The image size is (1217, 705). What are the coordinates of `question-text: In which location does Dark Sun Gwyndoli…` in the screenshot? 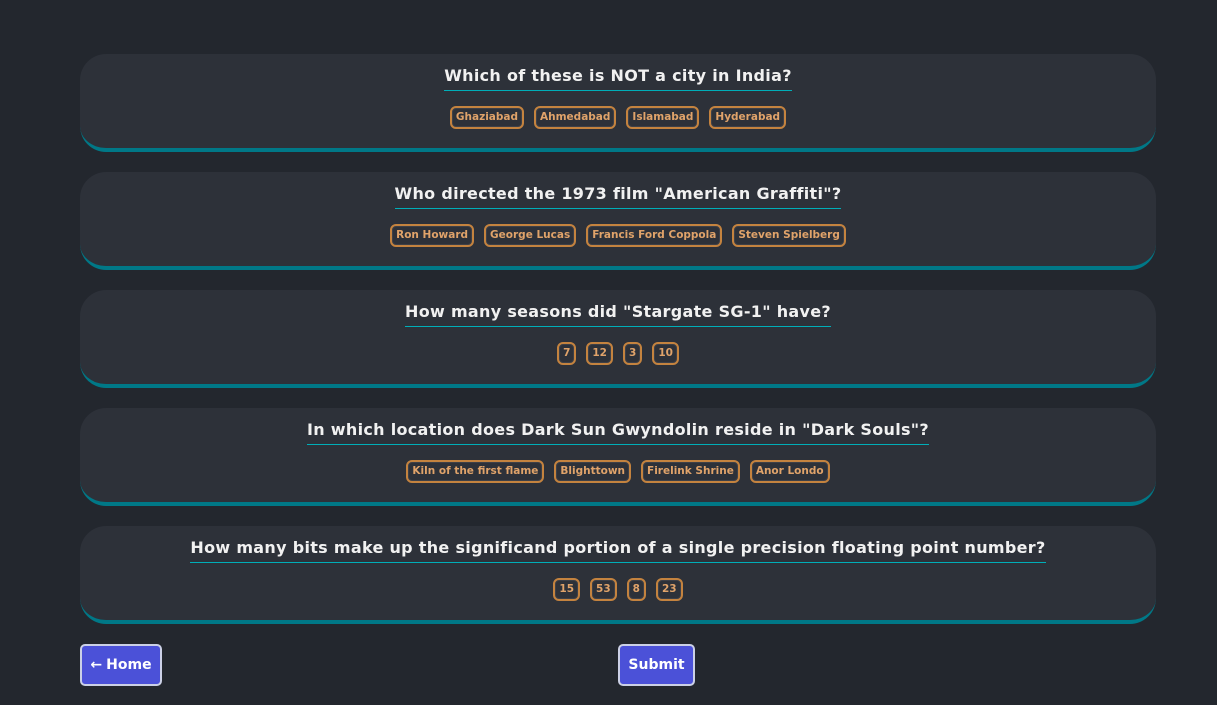 It's located at (618, 433).